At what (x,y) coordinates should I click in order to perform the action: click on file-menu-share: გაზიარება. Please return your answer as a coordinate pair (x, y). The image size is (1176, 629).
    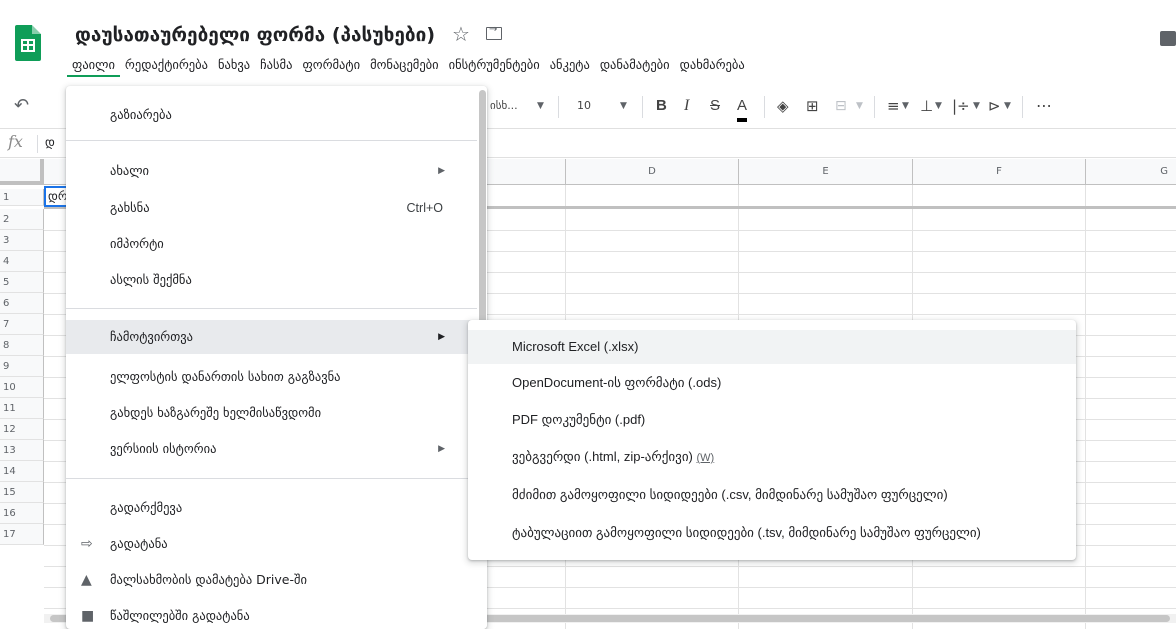
    Looking at the image, I should click on (271, 115).